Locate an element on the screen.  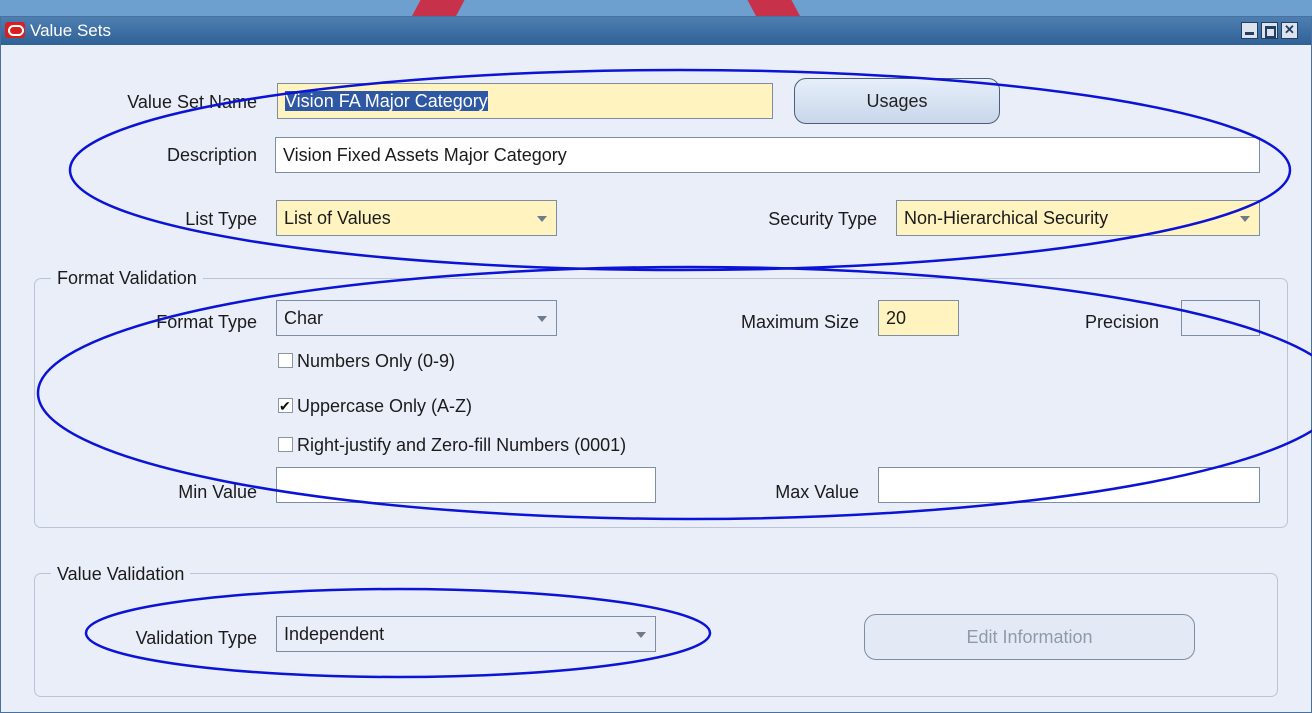
numbers-only-label: Numbers Only (0-9) is located at coordinates (376, 361).